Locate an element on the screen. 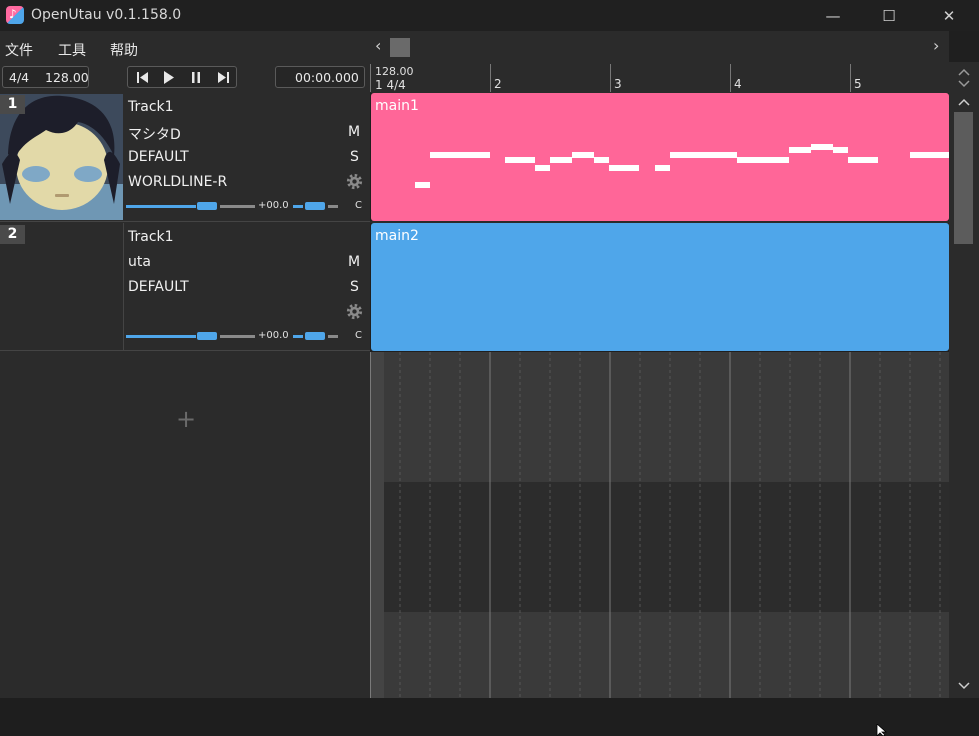  time-display-box: 00:00.000 is located at coordinates (320, 77).